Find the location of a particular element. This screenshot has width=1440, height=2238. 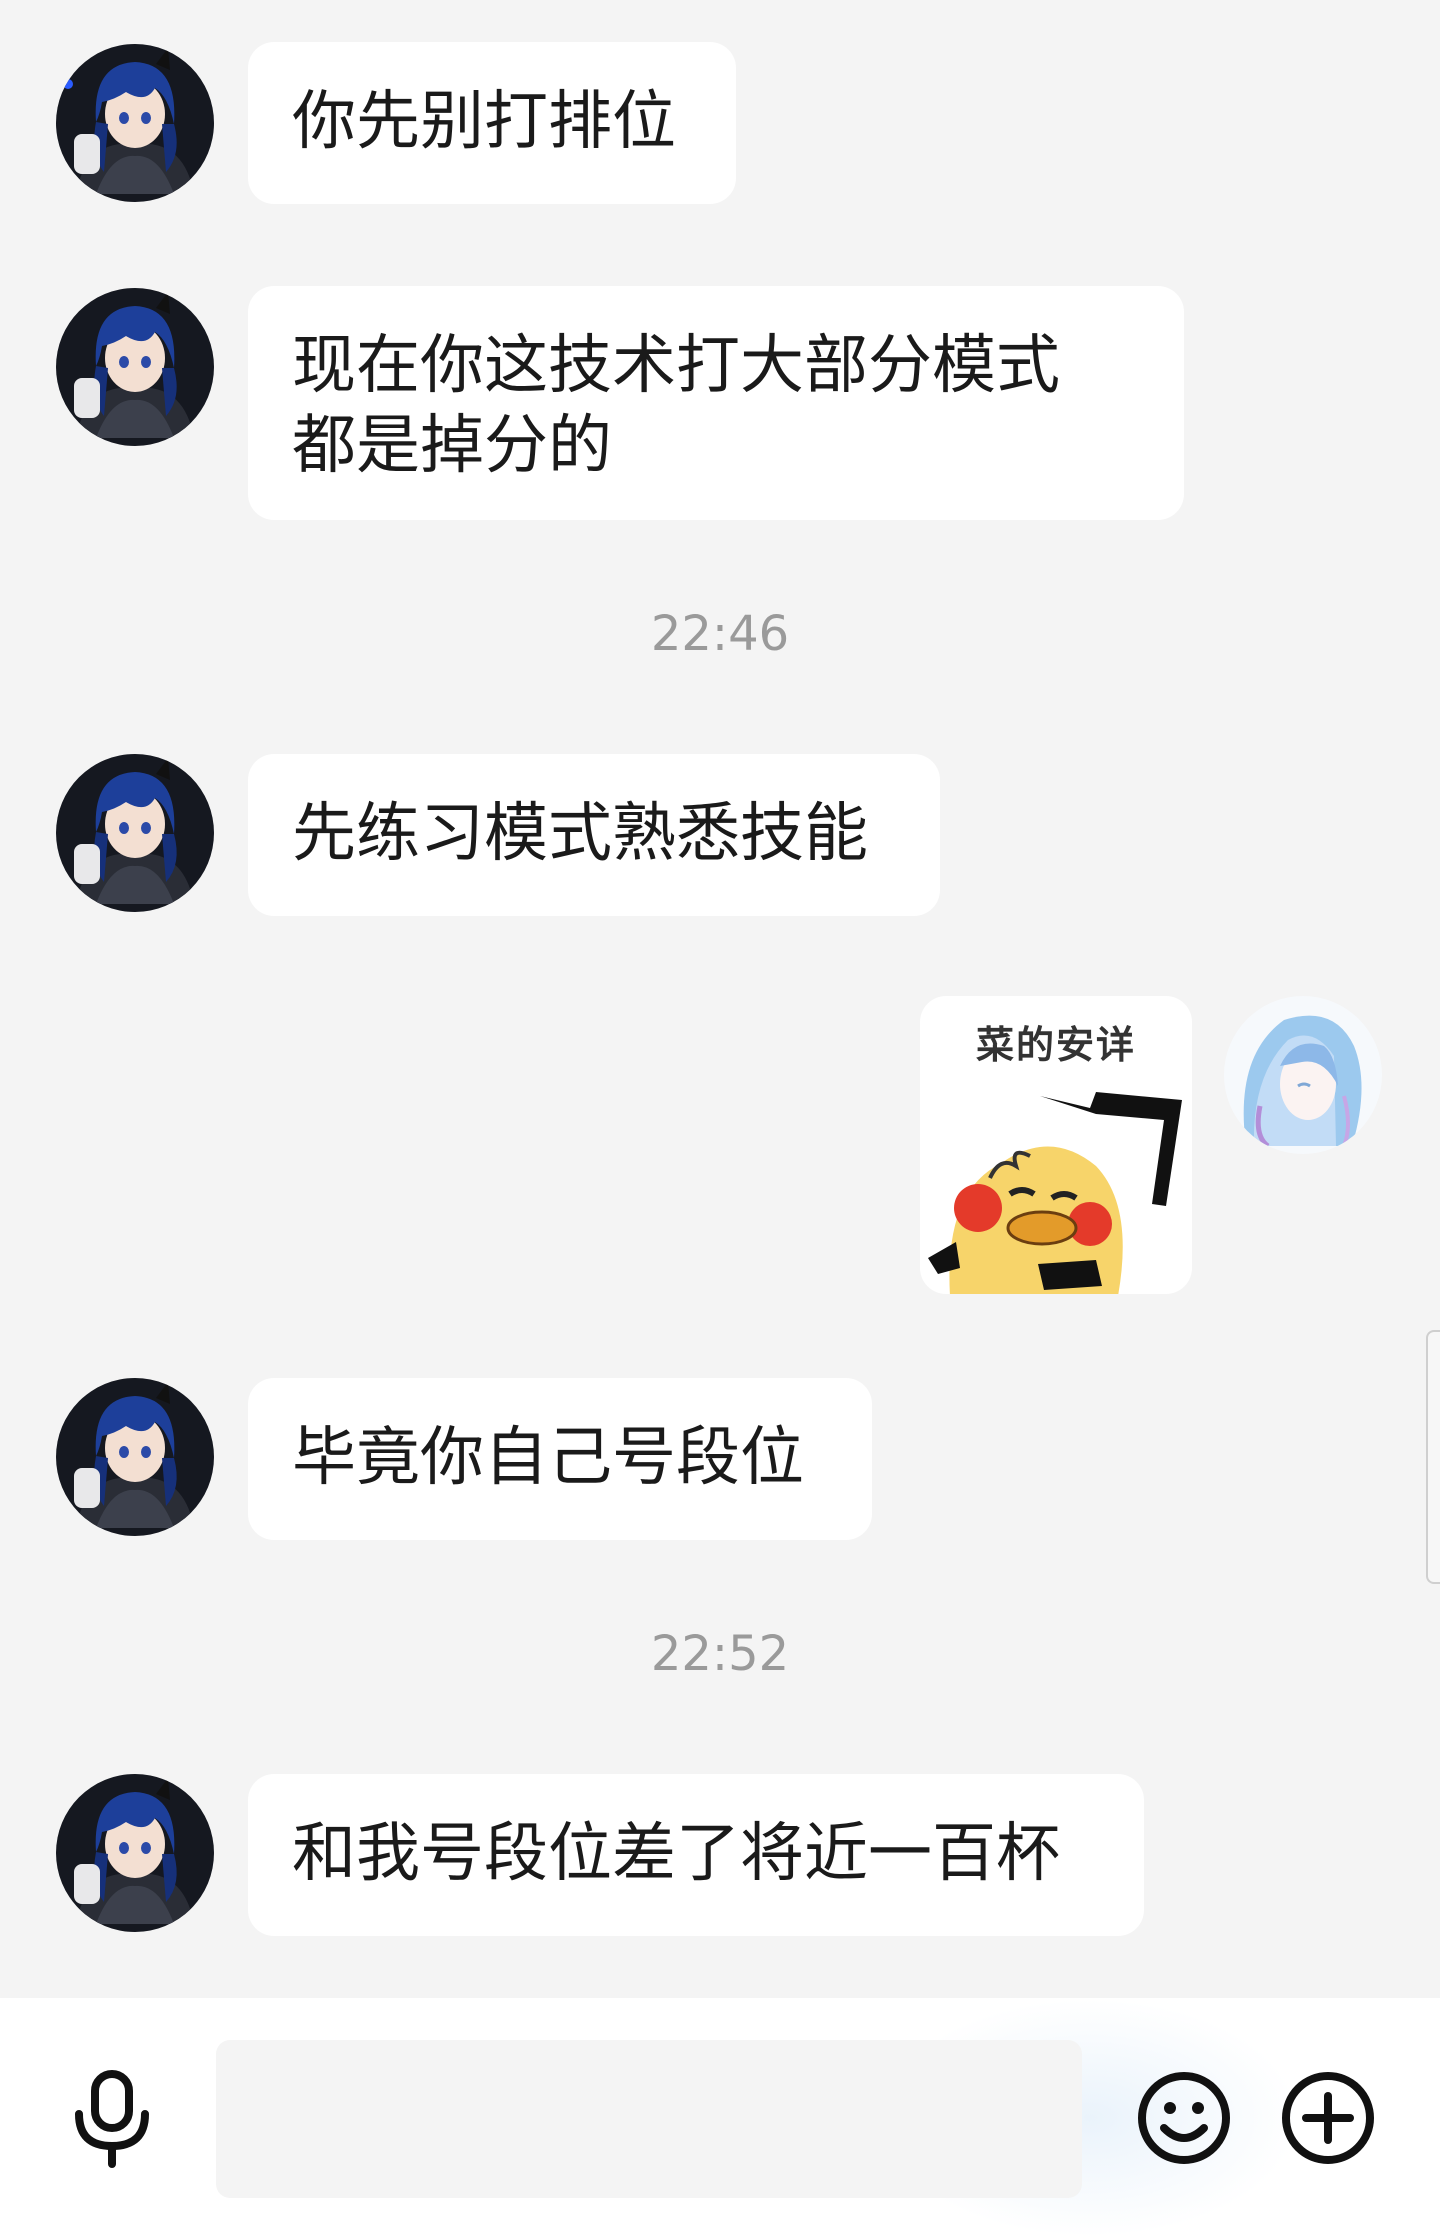

message-input-bar is located at coordinates (720, 2118).